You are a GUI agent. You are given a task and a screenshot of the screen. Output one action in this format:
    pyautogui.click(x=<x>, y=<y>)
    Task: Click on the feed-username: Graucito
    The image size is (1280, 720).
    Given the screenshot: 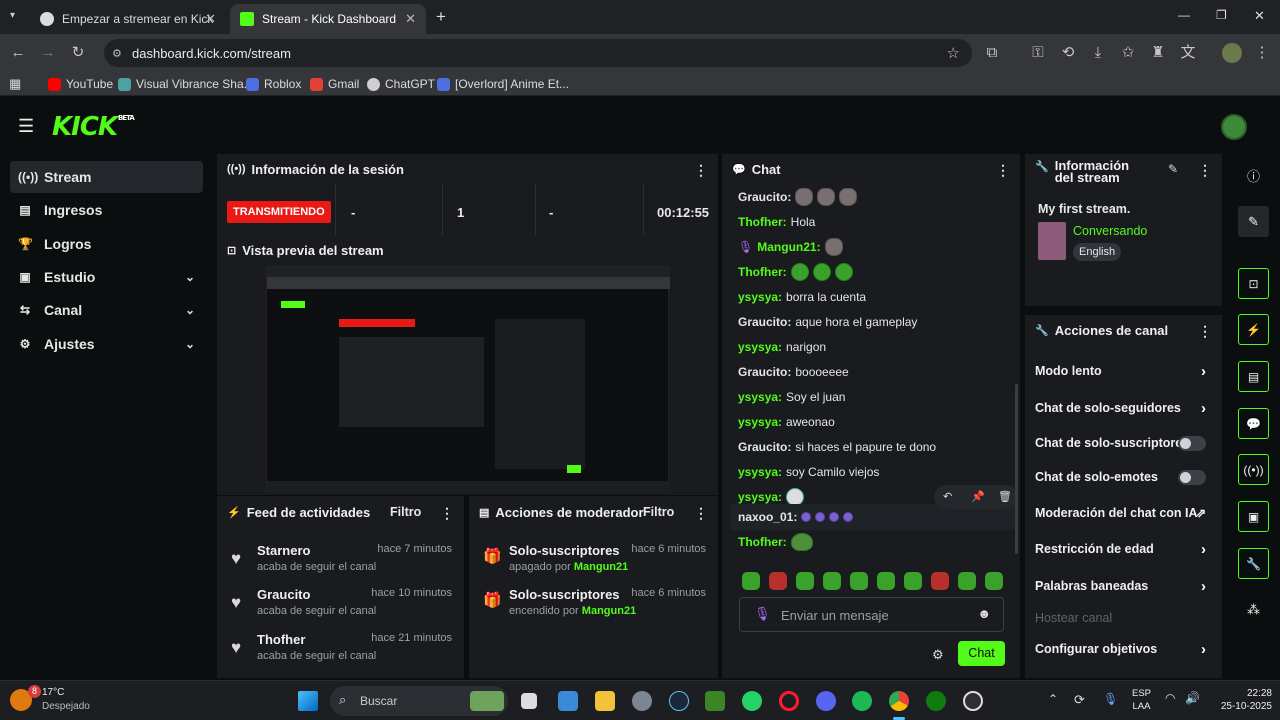 What is the action you would take?
    pyautogui.click(x=283, y=594)
    